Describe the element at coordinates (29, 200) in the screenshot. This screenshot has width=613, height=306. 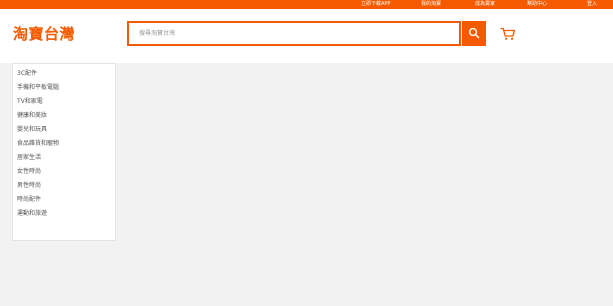
I see `category-item: 時尚配件` at that location.